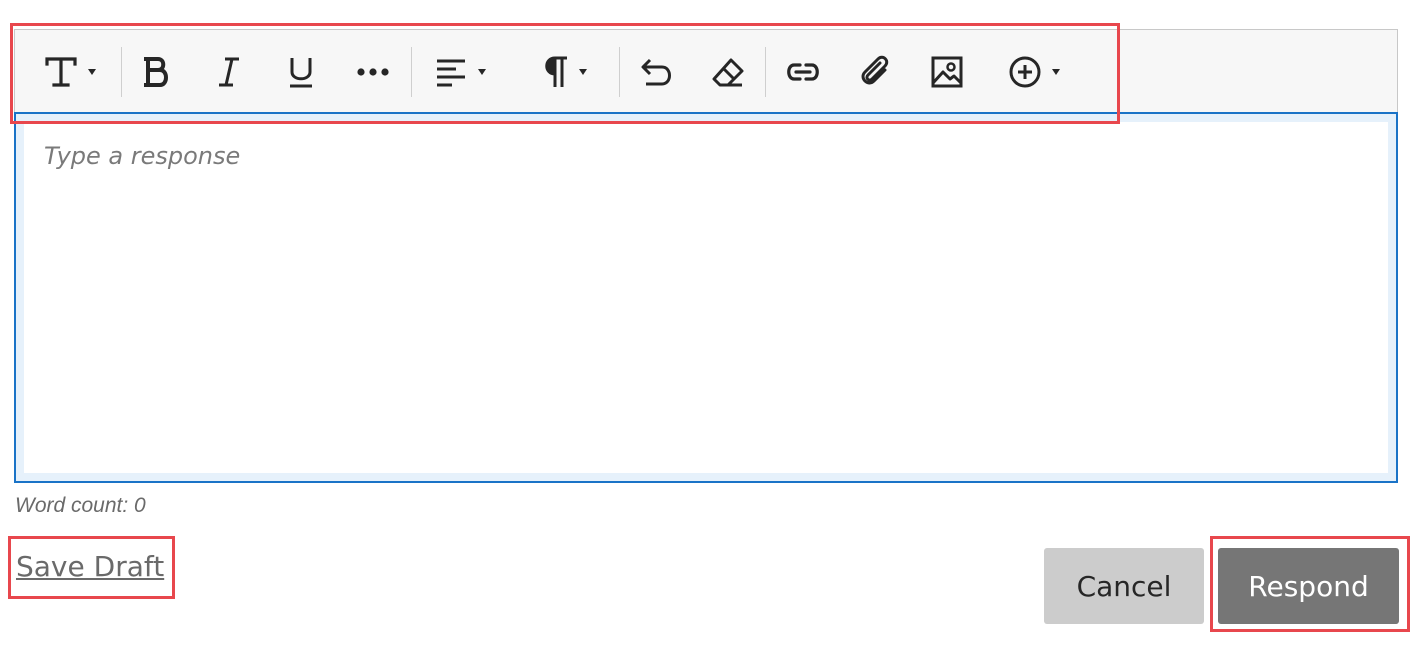 The height and width of the screenshot is (646, 1411). What do you see at coordinates (706, 72) in the screenshot?
I see `editor-toolbar` at bounding box center [706, 72].